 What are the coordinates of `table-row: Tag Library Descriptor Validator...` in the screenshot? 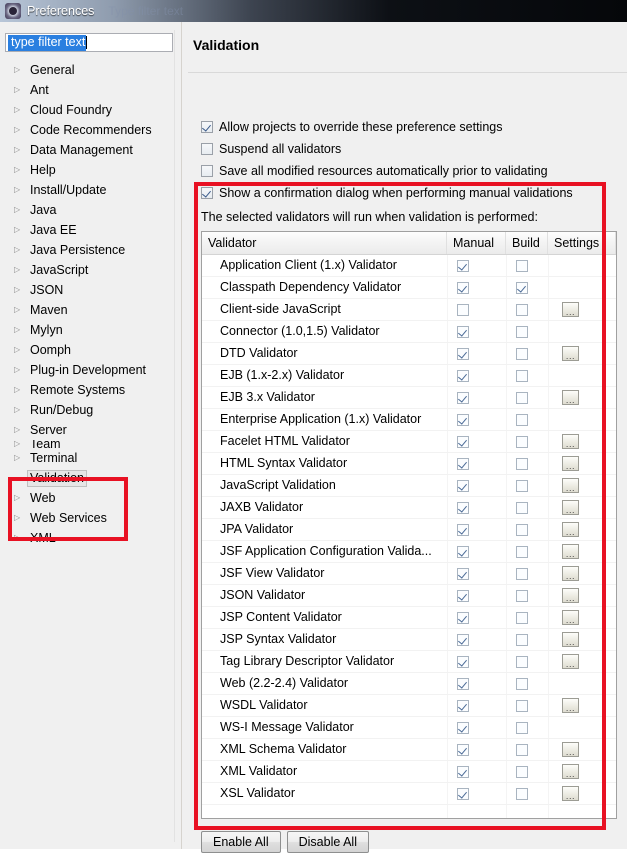 It's located at (409, 662).